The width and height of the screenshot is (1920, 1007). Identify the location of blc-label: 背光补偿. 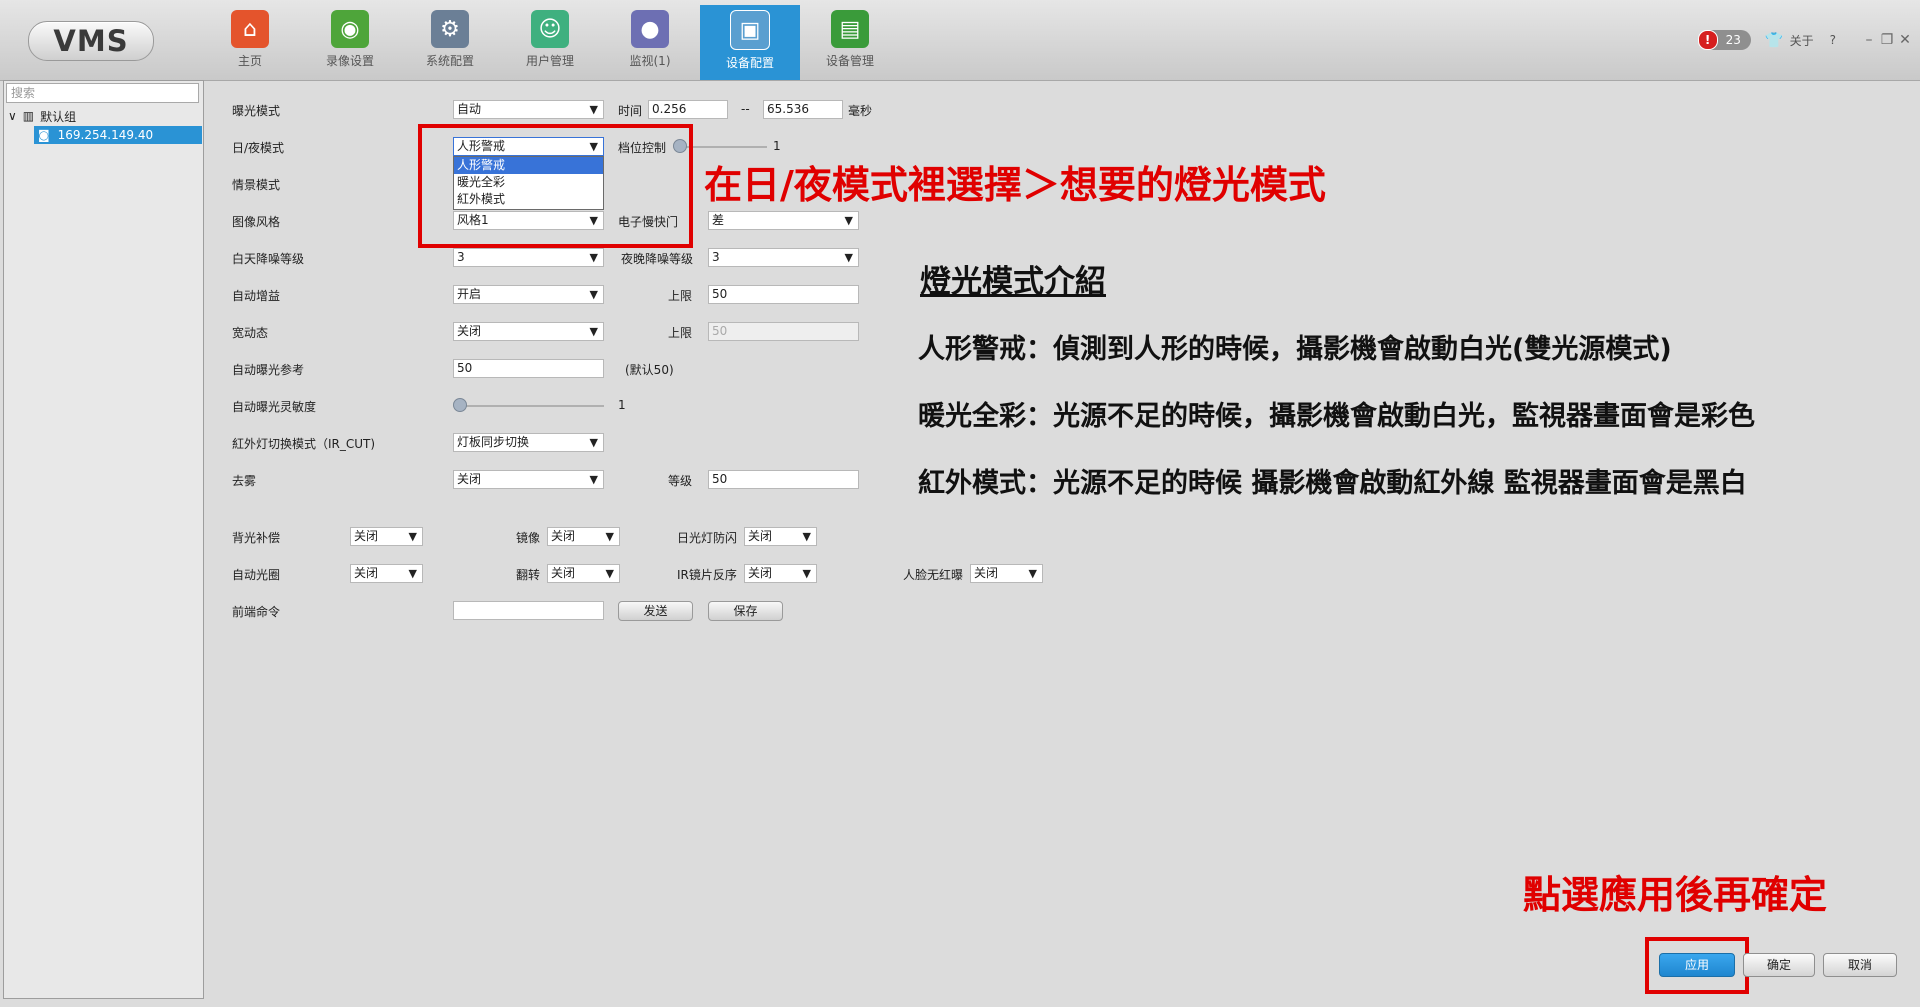
(256, 538).